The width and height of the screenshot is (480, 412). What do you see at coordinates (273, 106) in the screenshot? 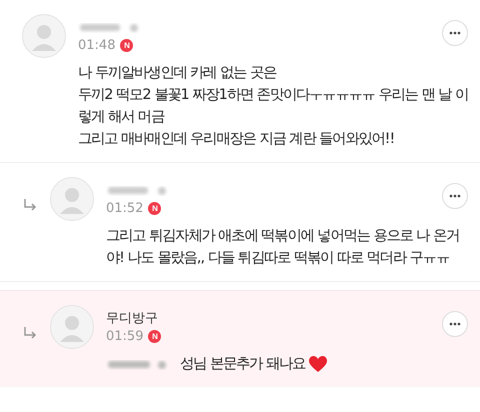
I see `comment-text: 두끼2 떡모2 불꽃1 짜장1하면 존맛이다ㅜㅠㅠㅠㅠ 우리는 맨 날 이렇게 해서 머금` at bounding box center [273, 106].